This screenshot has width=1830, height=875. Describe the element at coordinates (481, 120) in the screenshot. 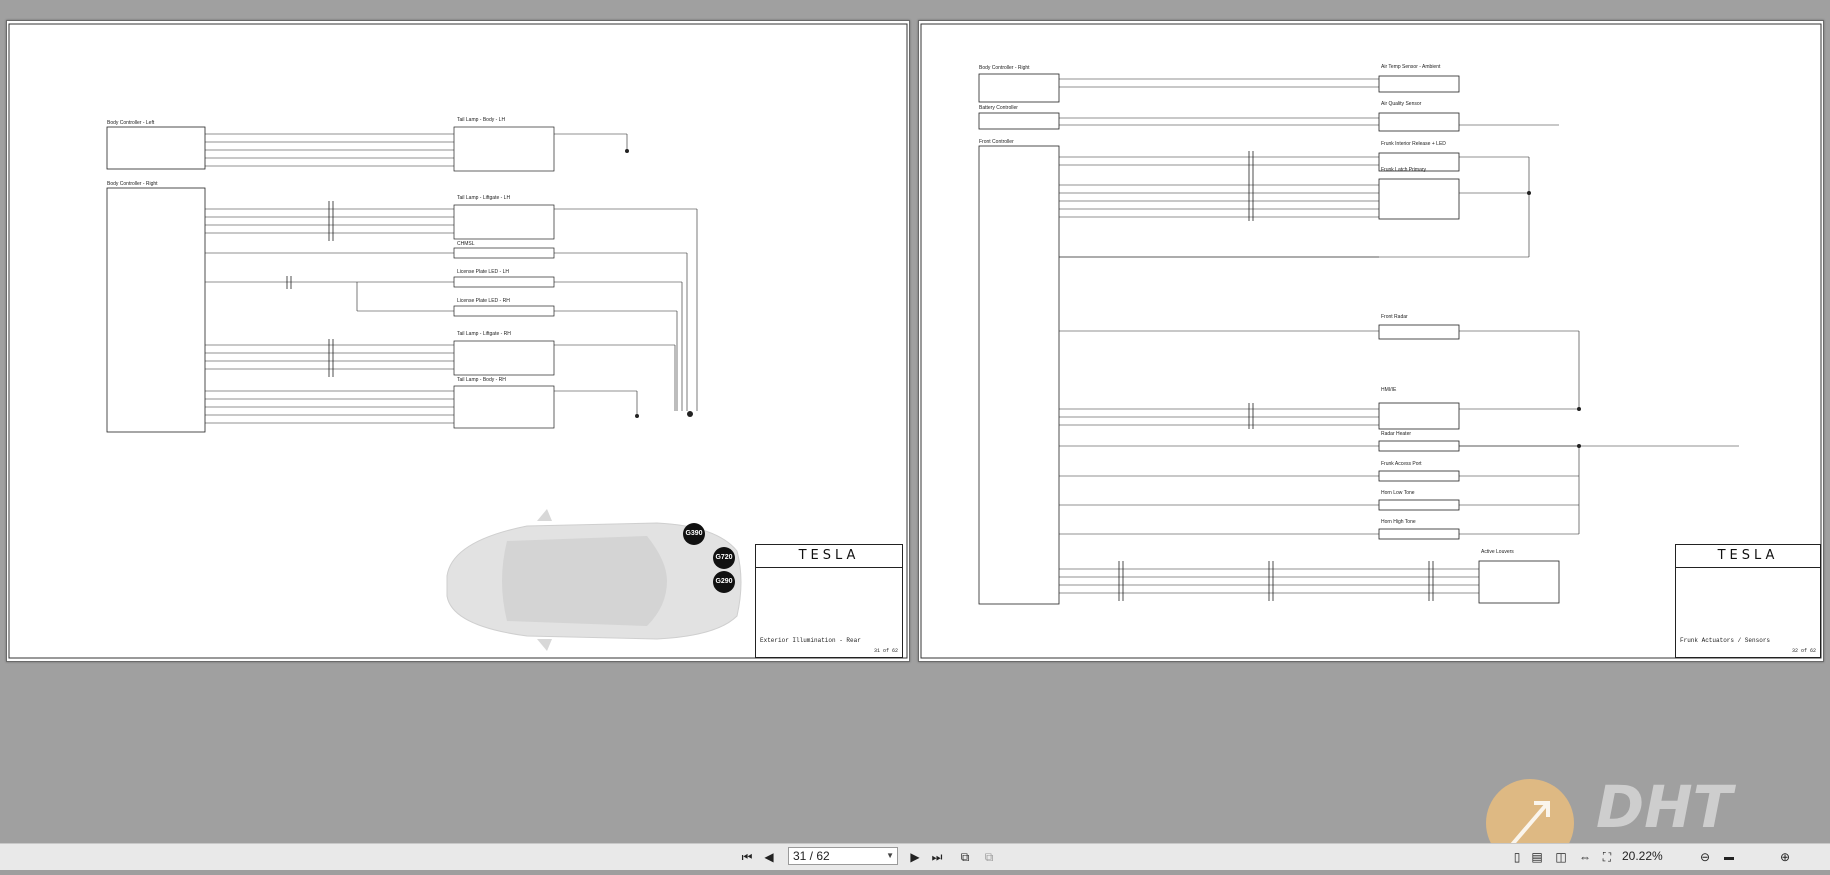

I see `tail-body-lh-label: Tail Lamp - Body - LH` at that location.